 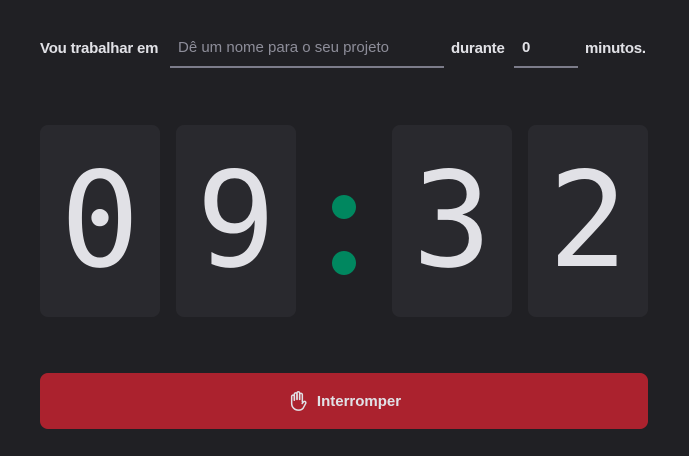 I want to click on countdown-separator, so click(x=344, y=221).